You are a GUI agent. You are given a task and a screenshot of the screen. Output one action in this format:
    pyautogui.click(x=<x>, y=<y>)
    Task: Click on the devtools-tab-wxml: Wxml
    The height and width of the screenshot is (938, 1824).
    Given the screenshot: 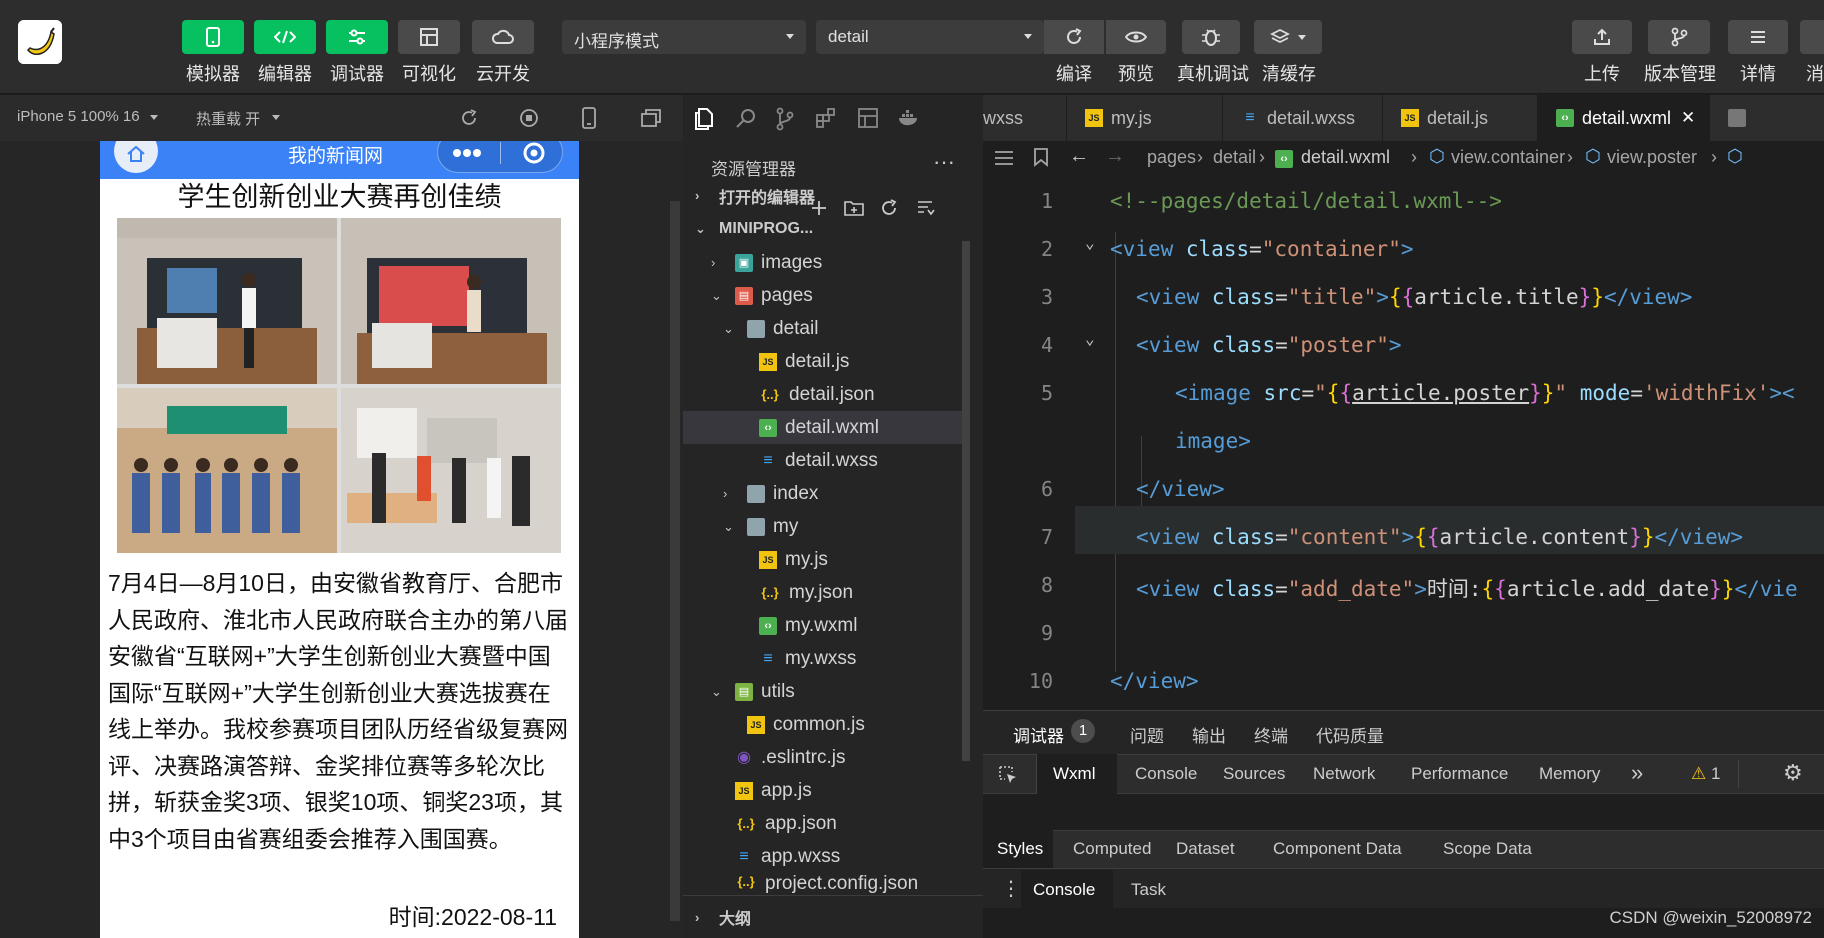 What is the action you would take?
    pyautogui.click(x=1077, y=774)
    